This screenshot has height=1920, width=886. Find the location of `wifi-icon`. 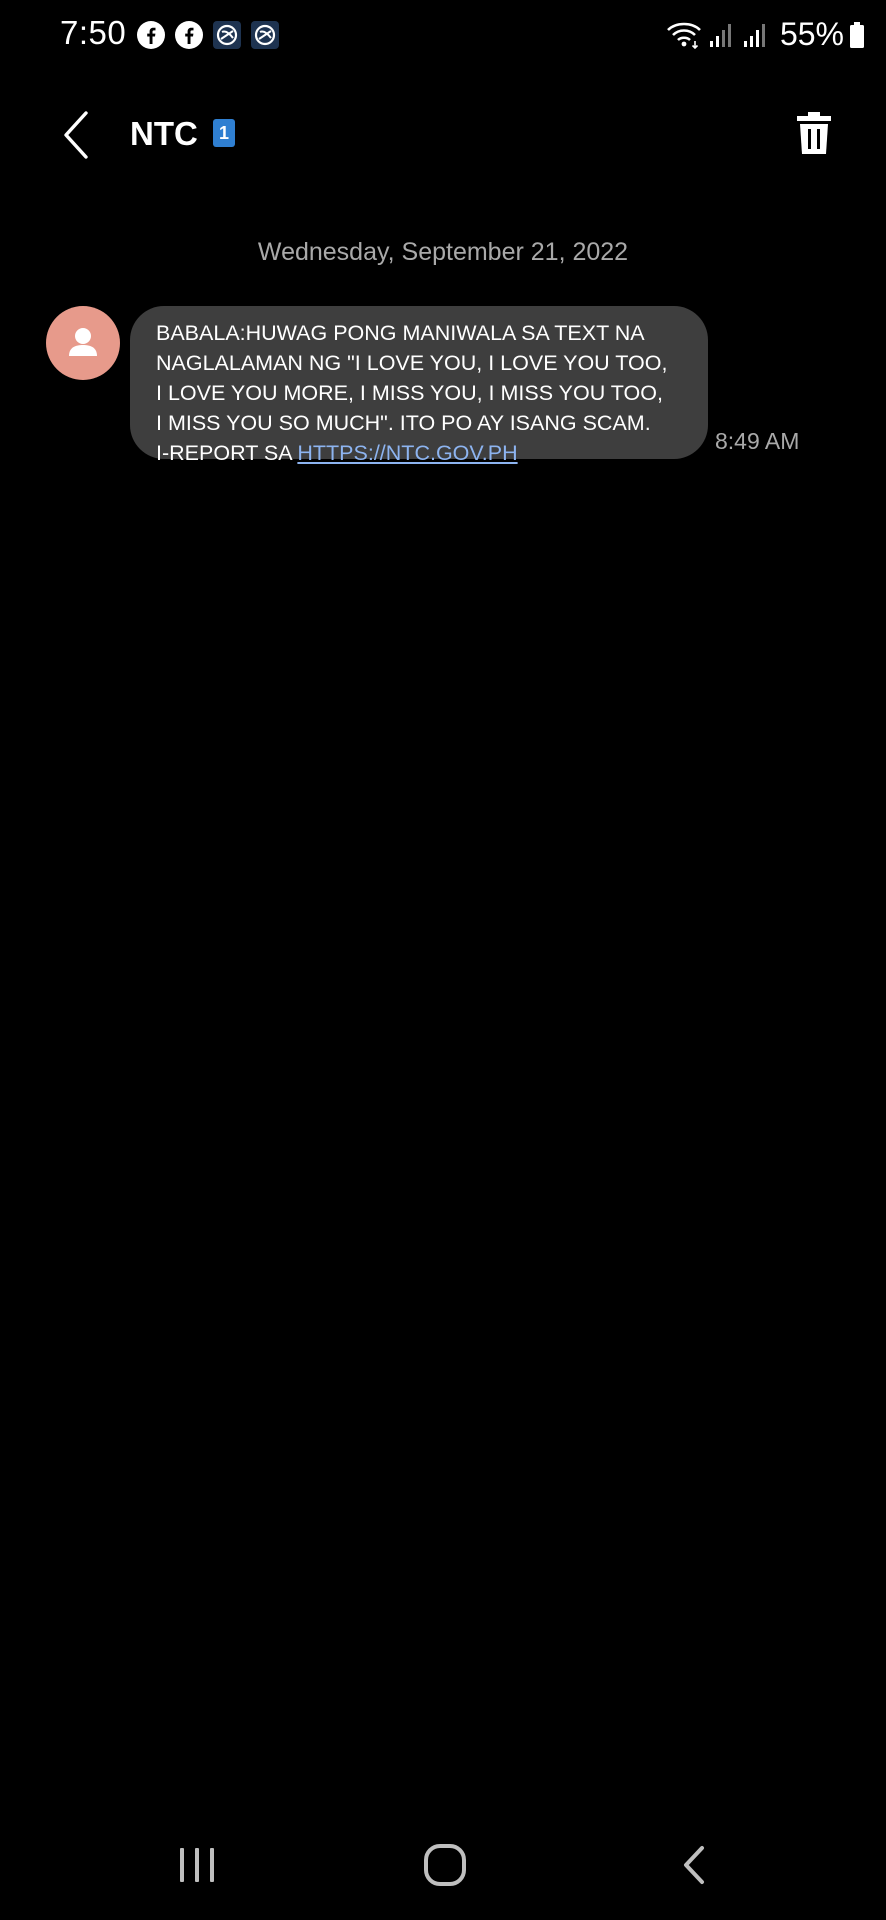

wifi-icon is located at coordinates (684, 35).